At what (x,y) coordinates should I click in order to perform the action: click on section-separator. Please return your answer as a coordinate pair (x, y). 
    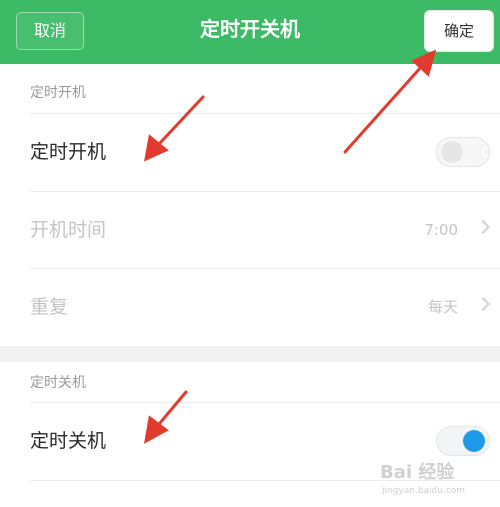
    Looking at the image, I should click on (250, 354).